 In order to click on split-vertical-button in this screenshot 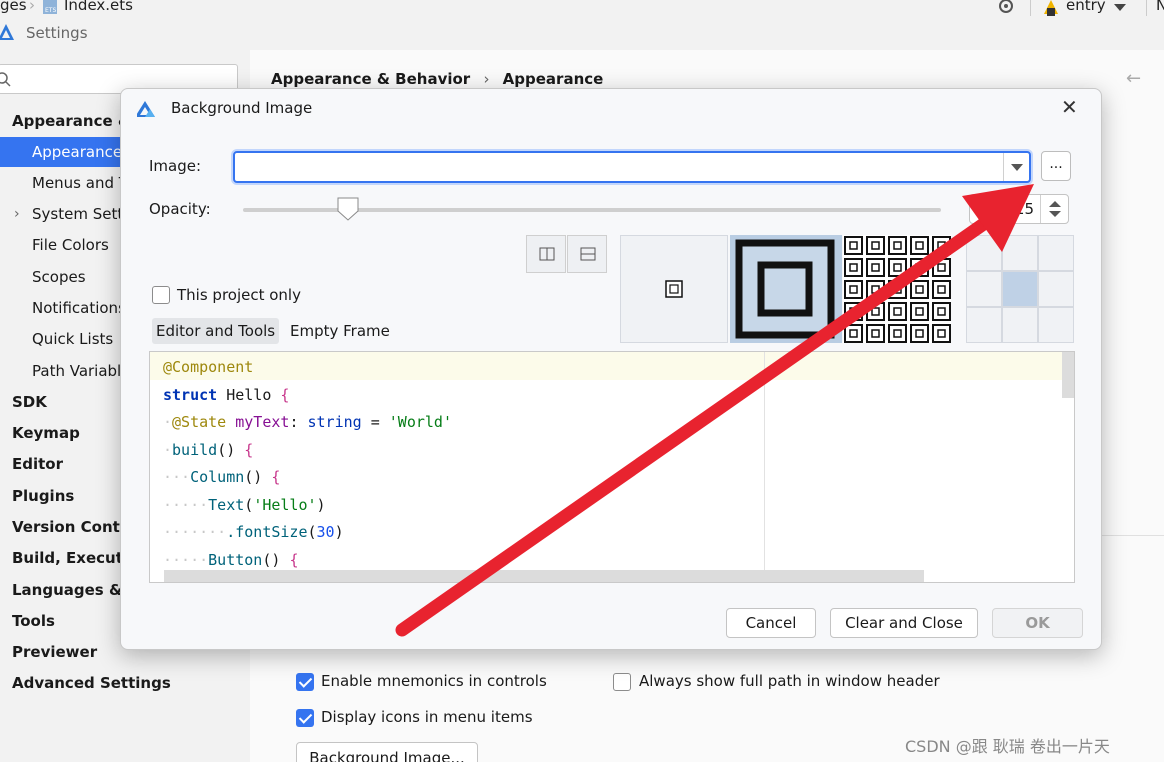, I will do `click(546, 254)`.